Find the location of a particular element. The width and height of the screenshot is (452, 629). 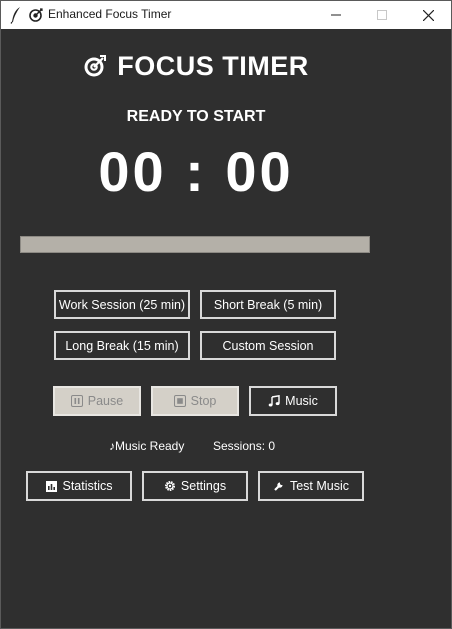

timer-display: 00 is located at coordinates (196, 171).